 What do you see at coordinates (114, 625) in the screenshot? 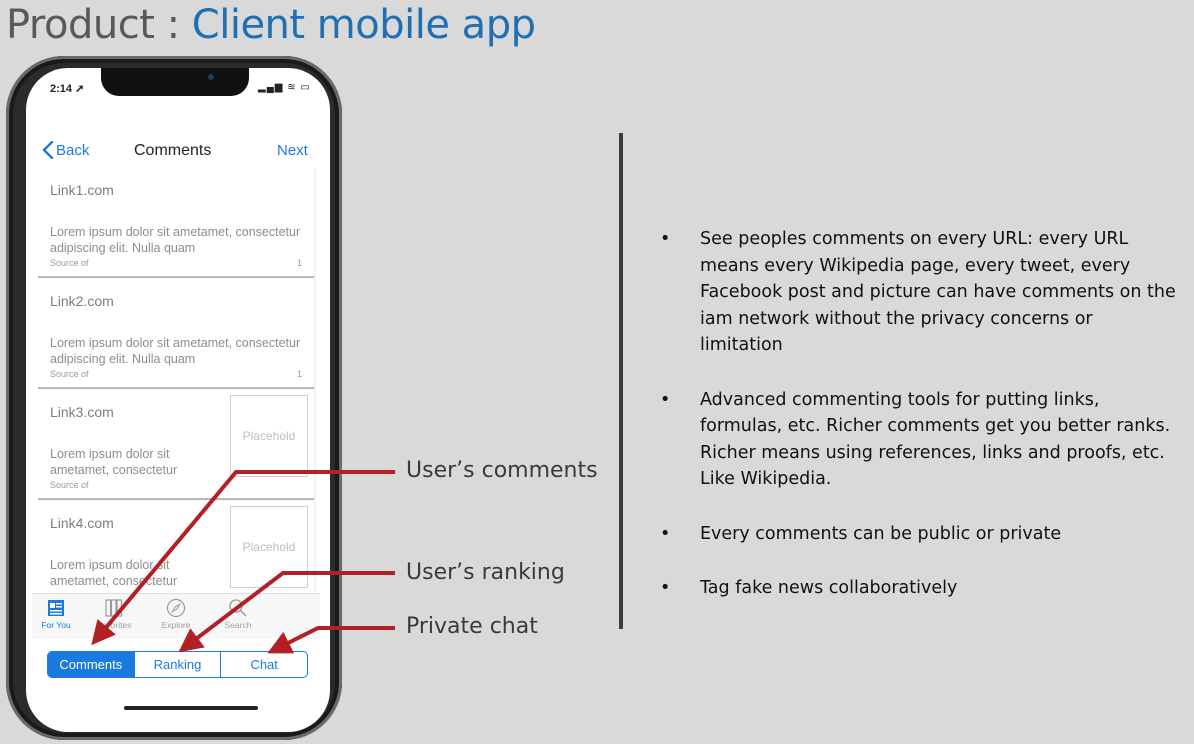
I see `tab-label: Favorites` at bounding box center [114, 625].